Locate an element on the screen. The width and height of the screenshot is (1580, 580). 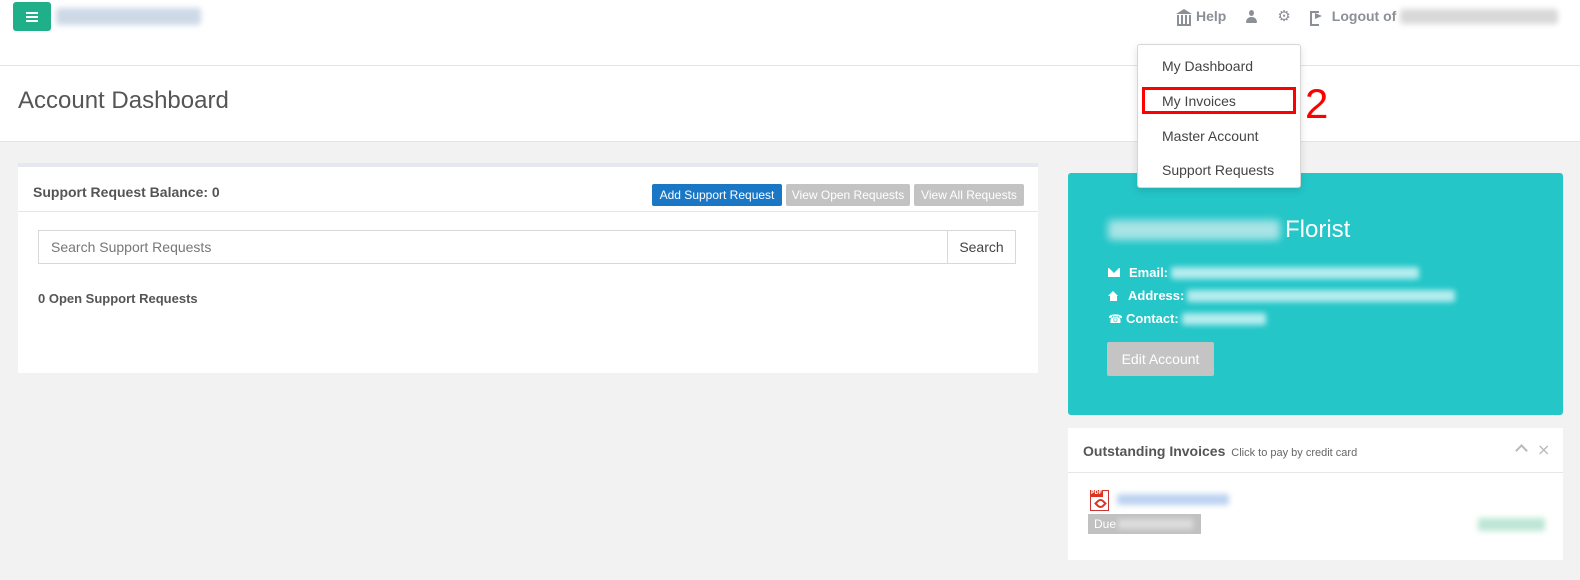
contact-label: Contact: is located at coordinates (1152, 318).